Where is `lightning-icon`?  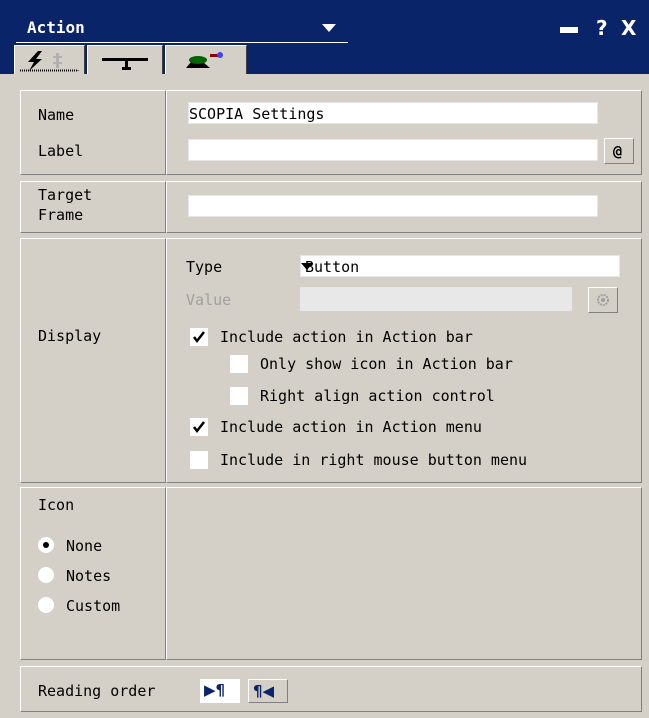
lightning-icon is located at coordinates (49, 61).